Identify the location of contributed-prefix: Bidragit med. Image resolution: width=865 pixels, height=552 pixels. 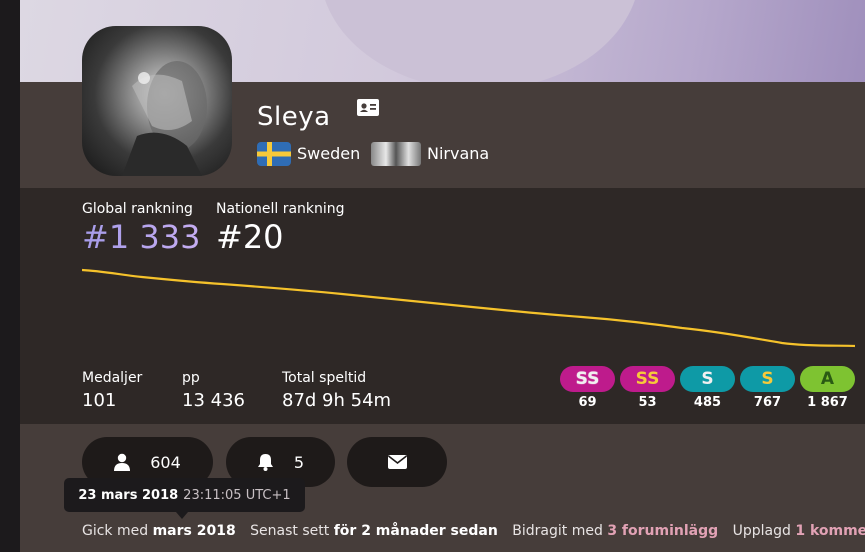
(557, 531).